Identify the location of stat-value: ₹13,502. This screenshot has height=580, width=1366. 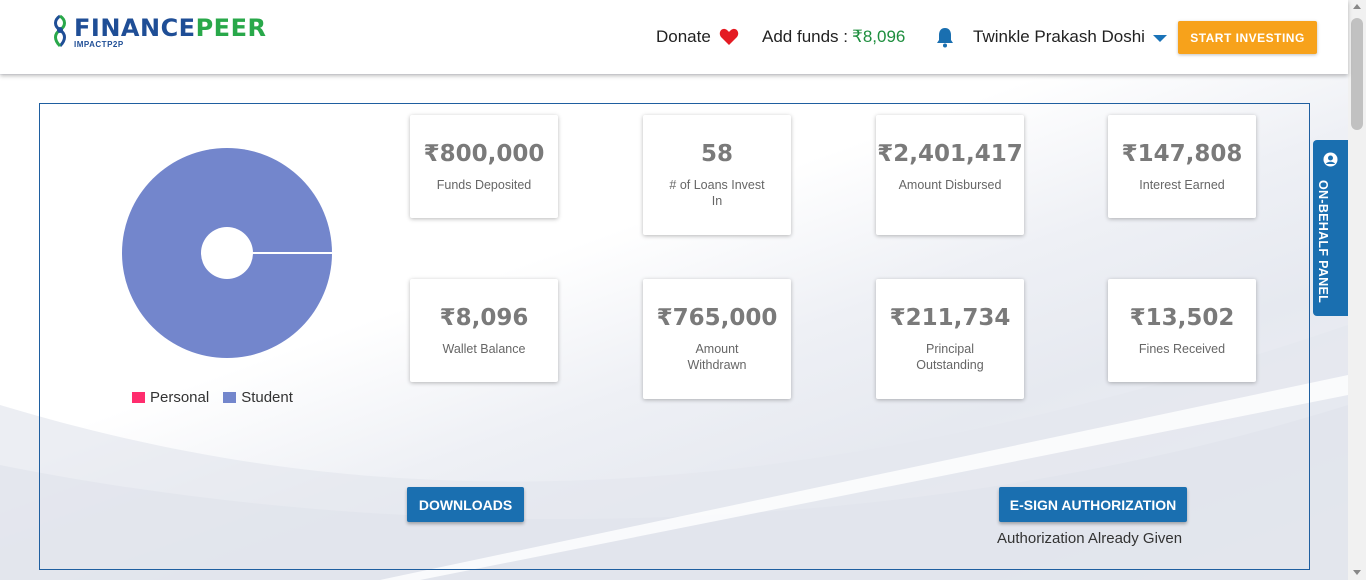
(1182, 318).